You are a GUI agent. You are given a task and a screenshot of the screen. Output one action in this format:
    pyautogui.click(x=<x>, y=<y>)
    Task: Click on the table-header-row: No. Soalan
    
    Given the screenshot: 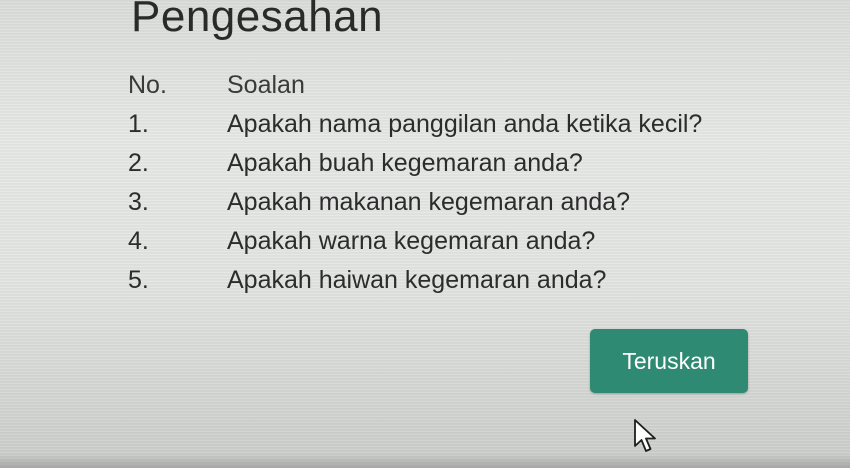 What is the action you would take?
    pyautogui.click(x=448, y=85)
    